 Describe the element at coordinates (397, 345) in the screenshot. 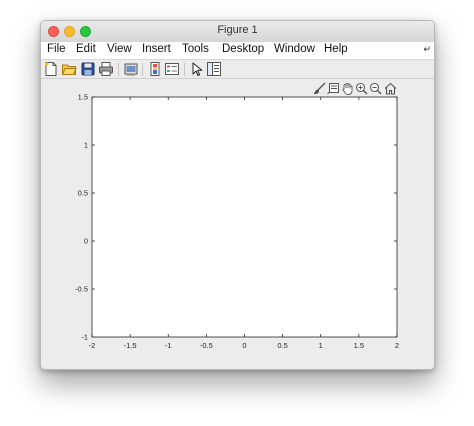

I see `x-tick-label: 2` at that location.